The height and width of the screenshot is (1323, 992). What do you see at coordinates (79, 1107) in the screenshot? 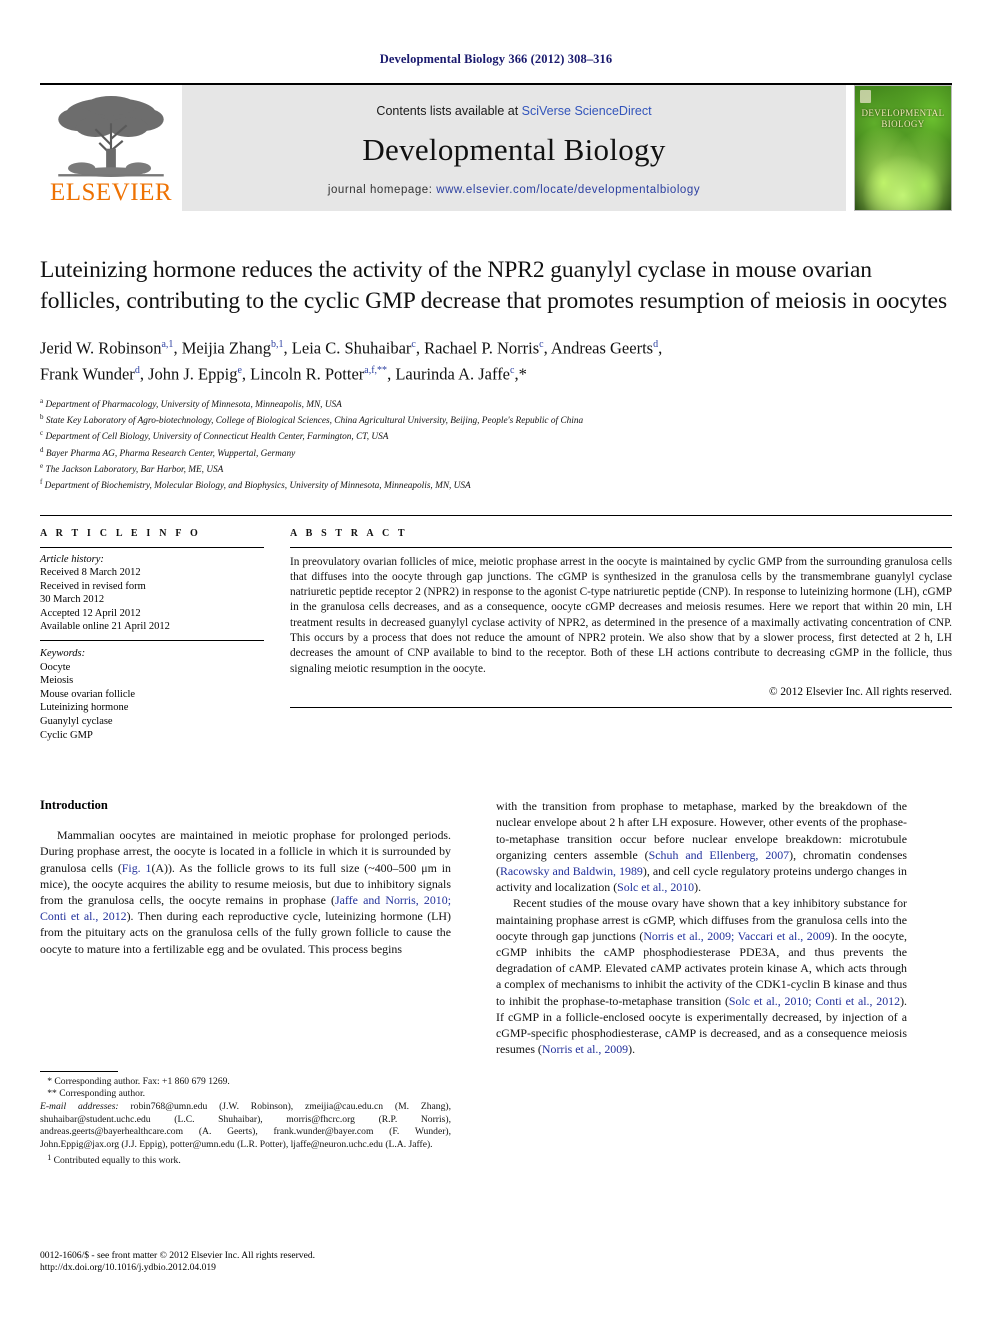
I see `email-label: E-mail addresses:` at bounding box center [79, 1107].